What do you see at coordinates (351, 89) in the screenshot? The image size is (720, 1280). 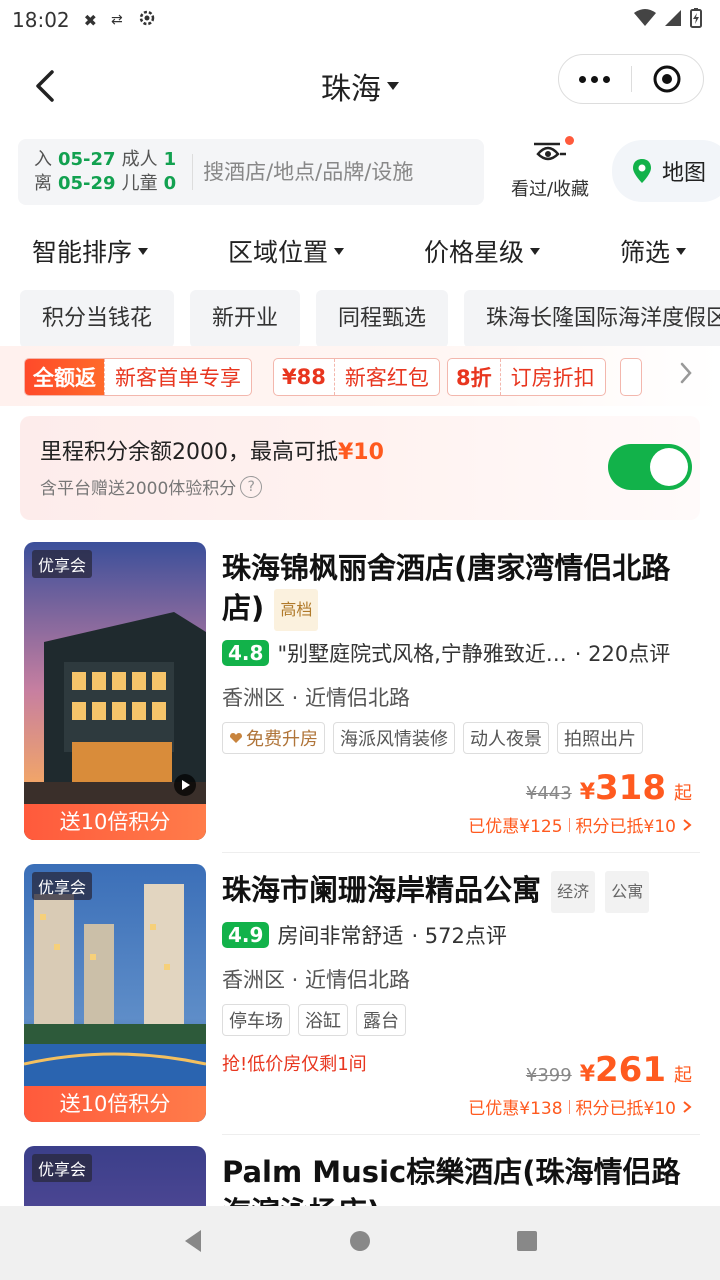 I see `city-name: 珠海` at bounding box center [351, 89].